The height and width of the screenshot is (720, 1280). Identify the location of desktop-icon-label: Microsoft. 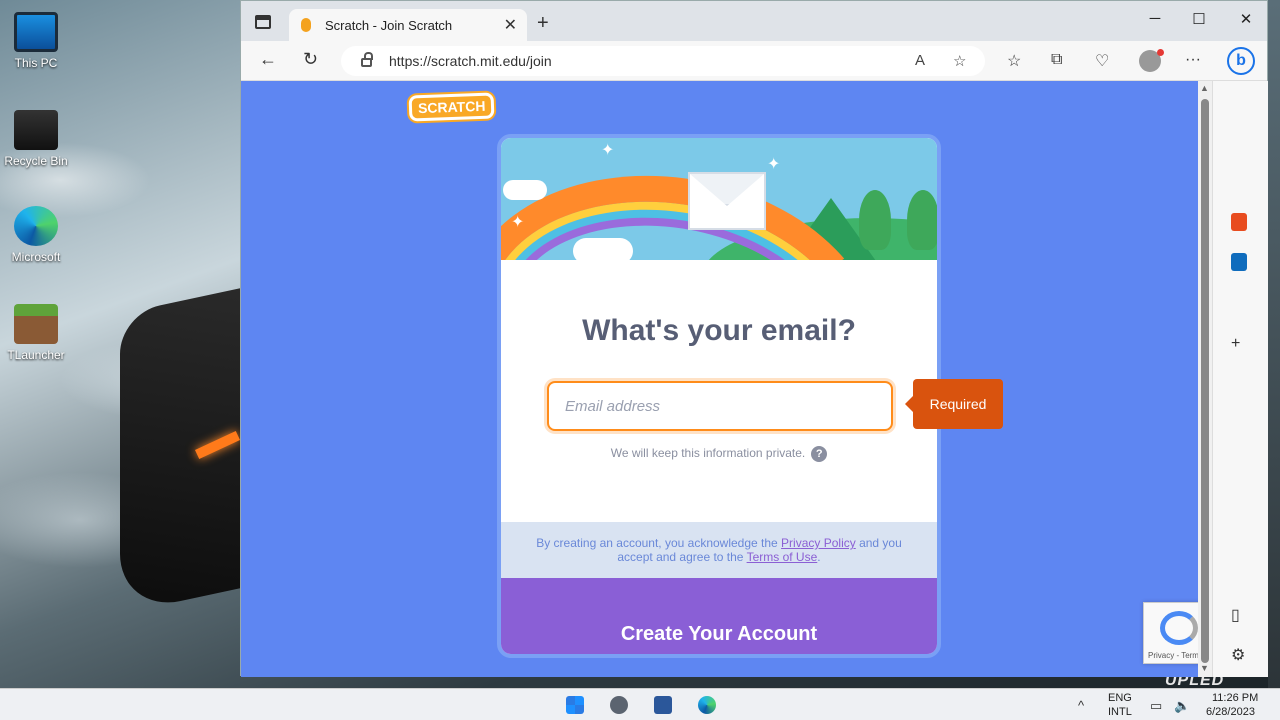
(36, 257).